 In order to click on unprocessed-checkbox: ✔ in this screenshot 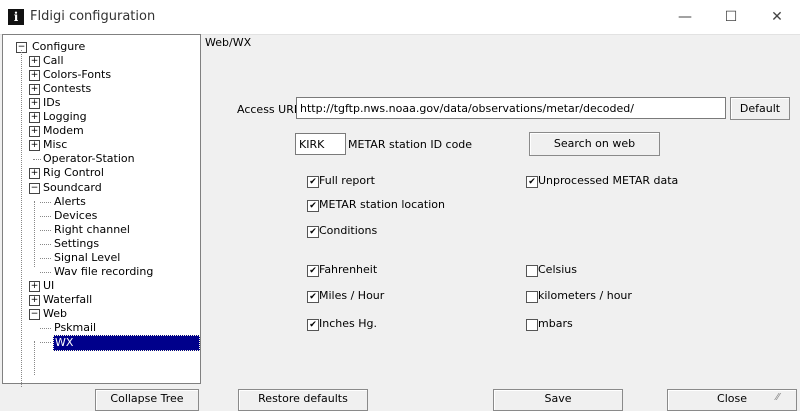, I will do `click(532, 182)`.